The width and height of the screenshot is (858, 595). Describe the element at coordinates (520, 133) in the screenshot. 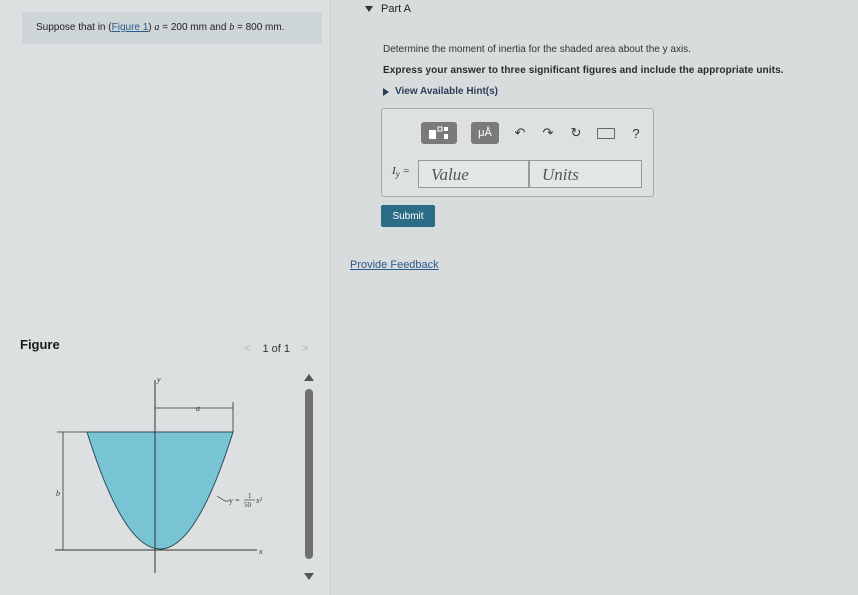

I see `undo-icon: ↶` at that location.